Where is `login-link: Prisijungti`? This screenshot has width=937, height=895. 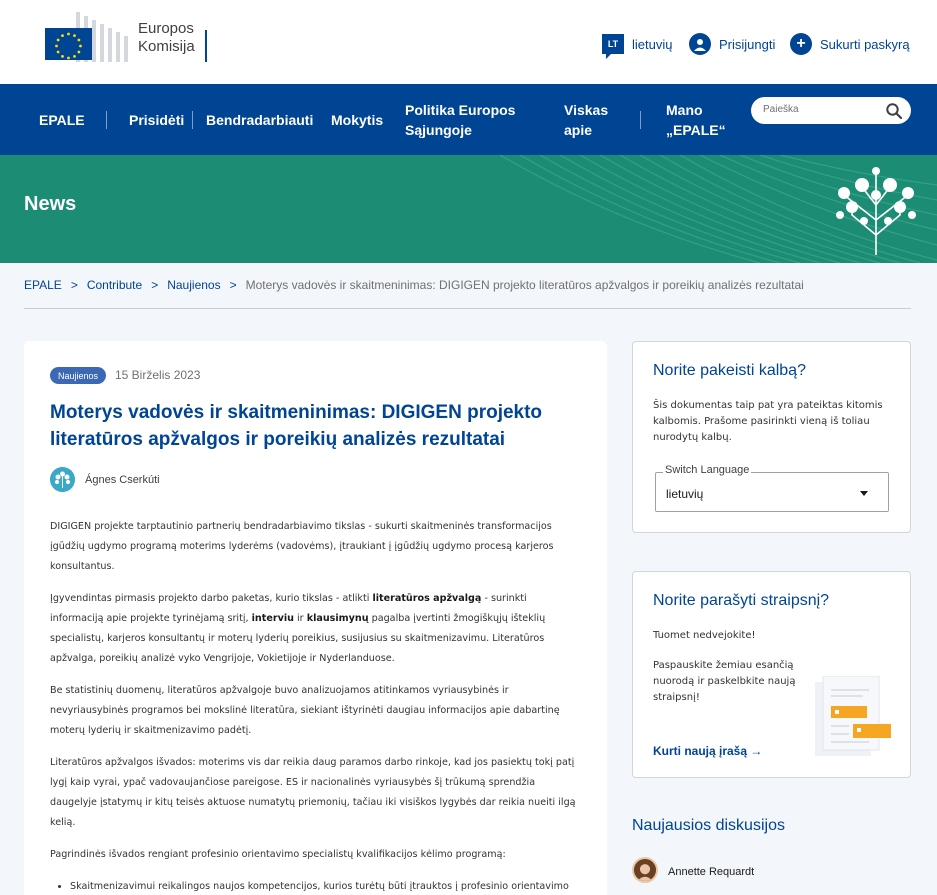 login-link: Prisijungti is located at coordinates (732, 44).